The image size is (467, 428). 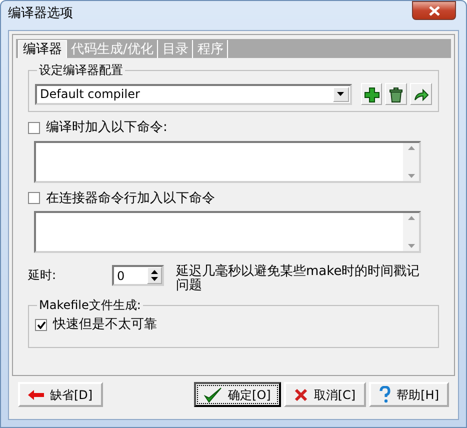 What do you see at coordinates (384, 394) in the screenshot?
I see `question-icon` at bounding box center [384, 394].